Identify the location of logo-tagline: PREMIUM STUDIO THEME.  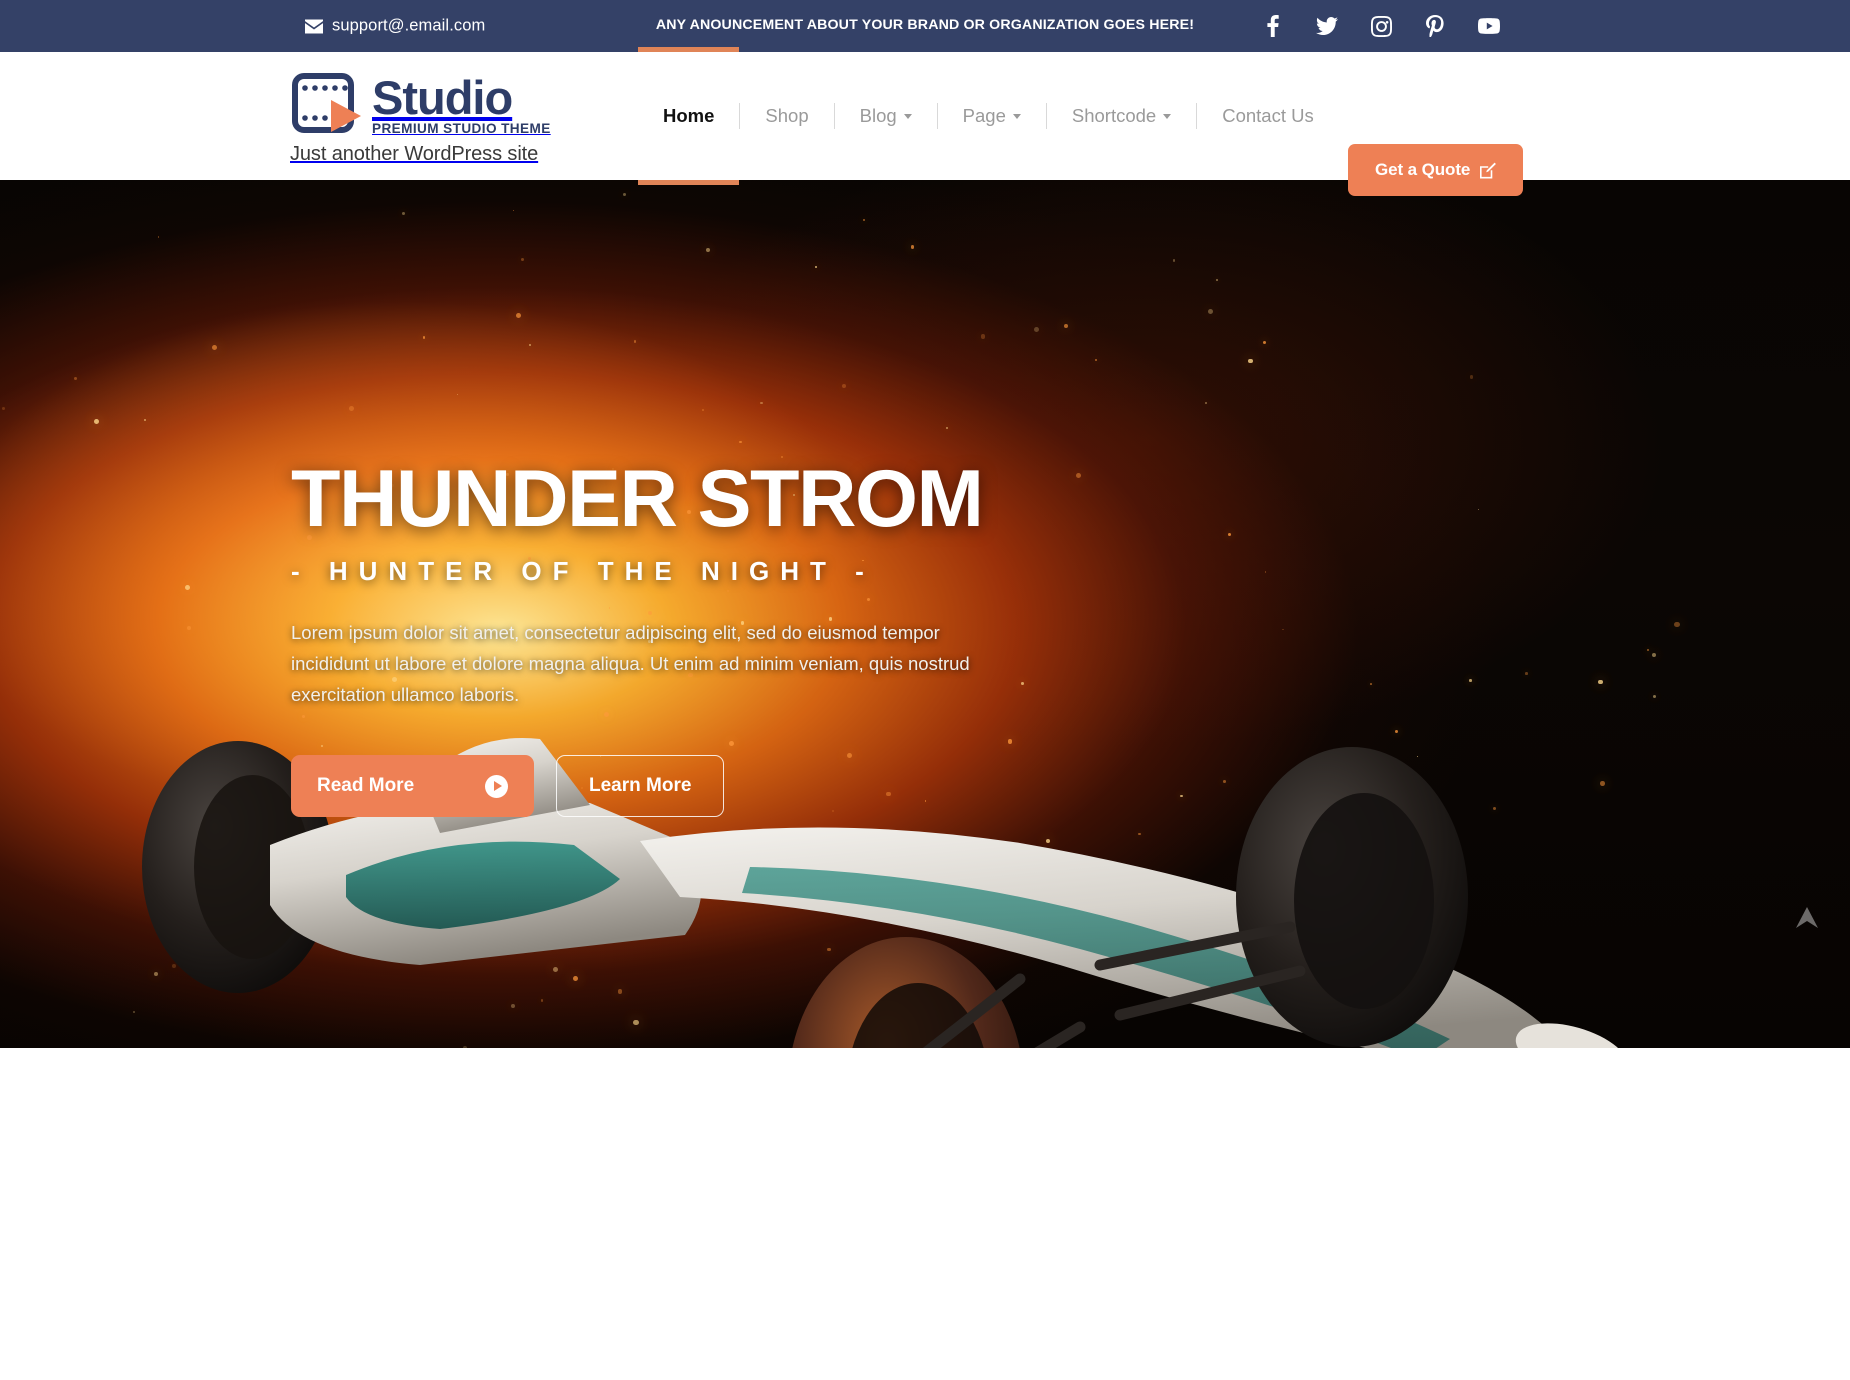
(461, 128).